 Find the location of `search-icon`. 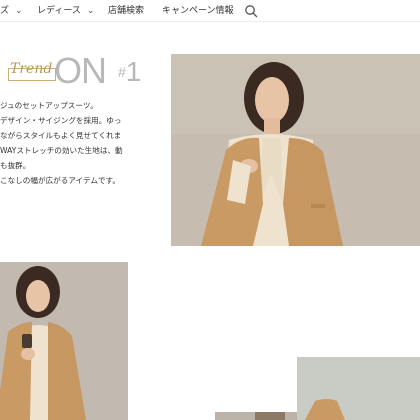

search-icon is located at coordinates (251, 11).